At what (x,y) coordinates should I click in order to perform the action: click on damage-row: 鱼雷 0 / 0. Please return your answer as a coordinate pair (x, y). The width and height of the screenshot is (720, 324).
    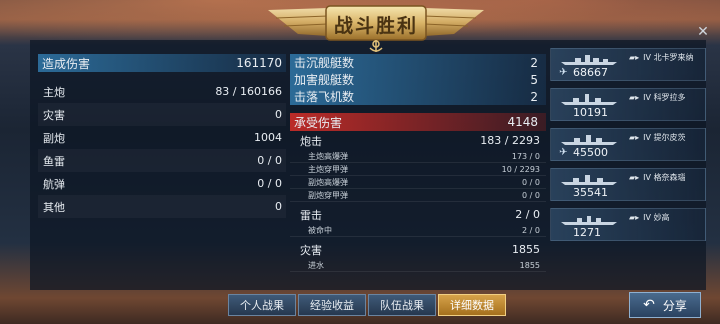
    Looking at the image, I should click on (162, 160).